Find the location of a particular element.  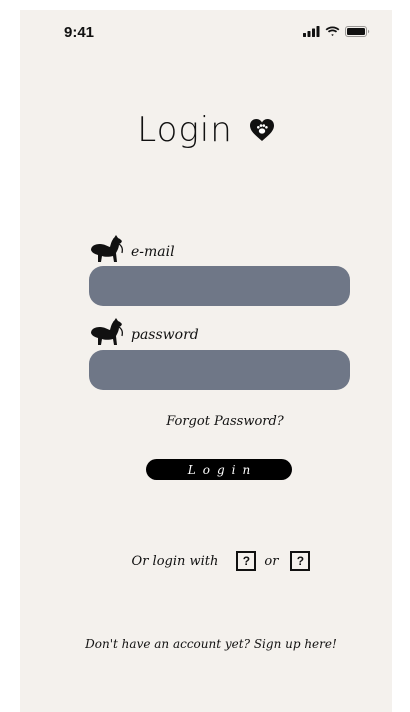

email-label-row: e-mail is located at coordinates (132, 249).